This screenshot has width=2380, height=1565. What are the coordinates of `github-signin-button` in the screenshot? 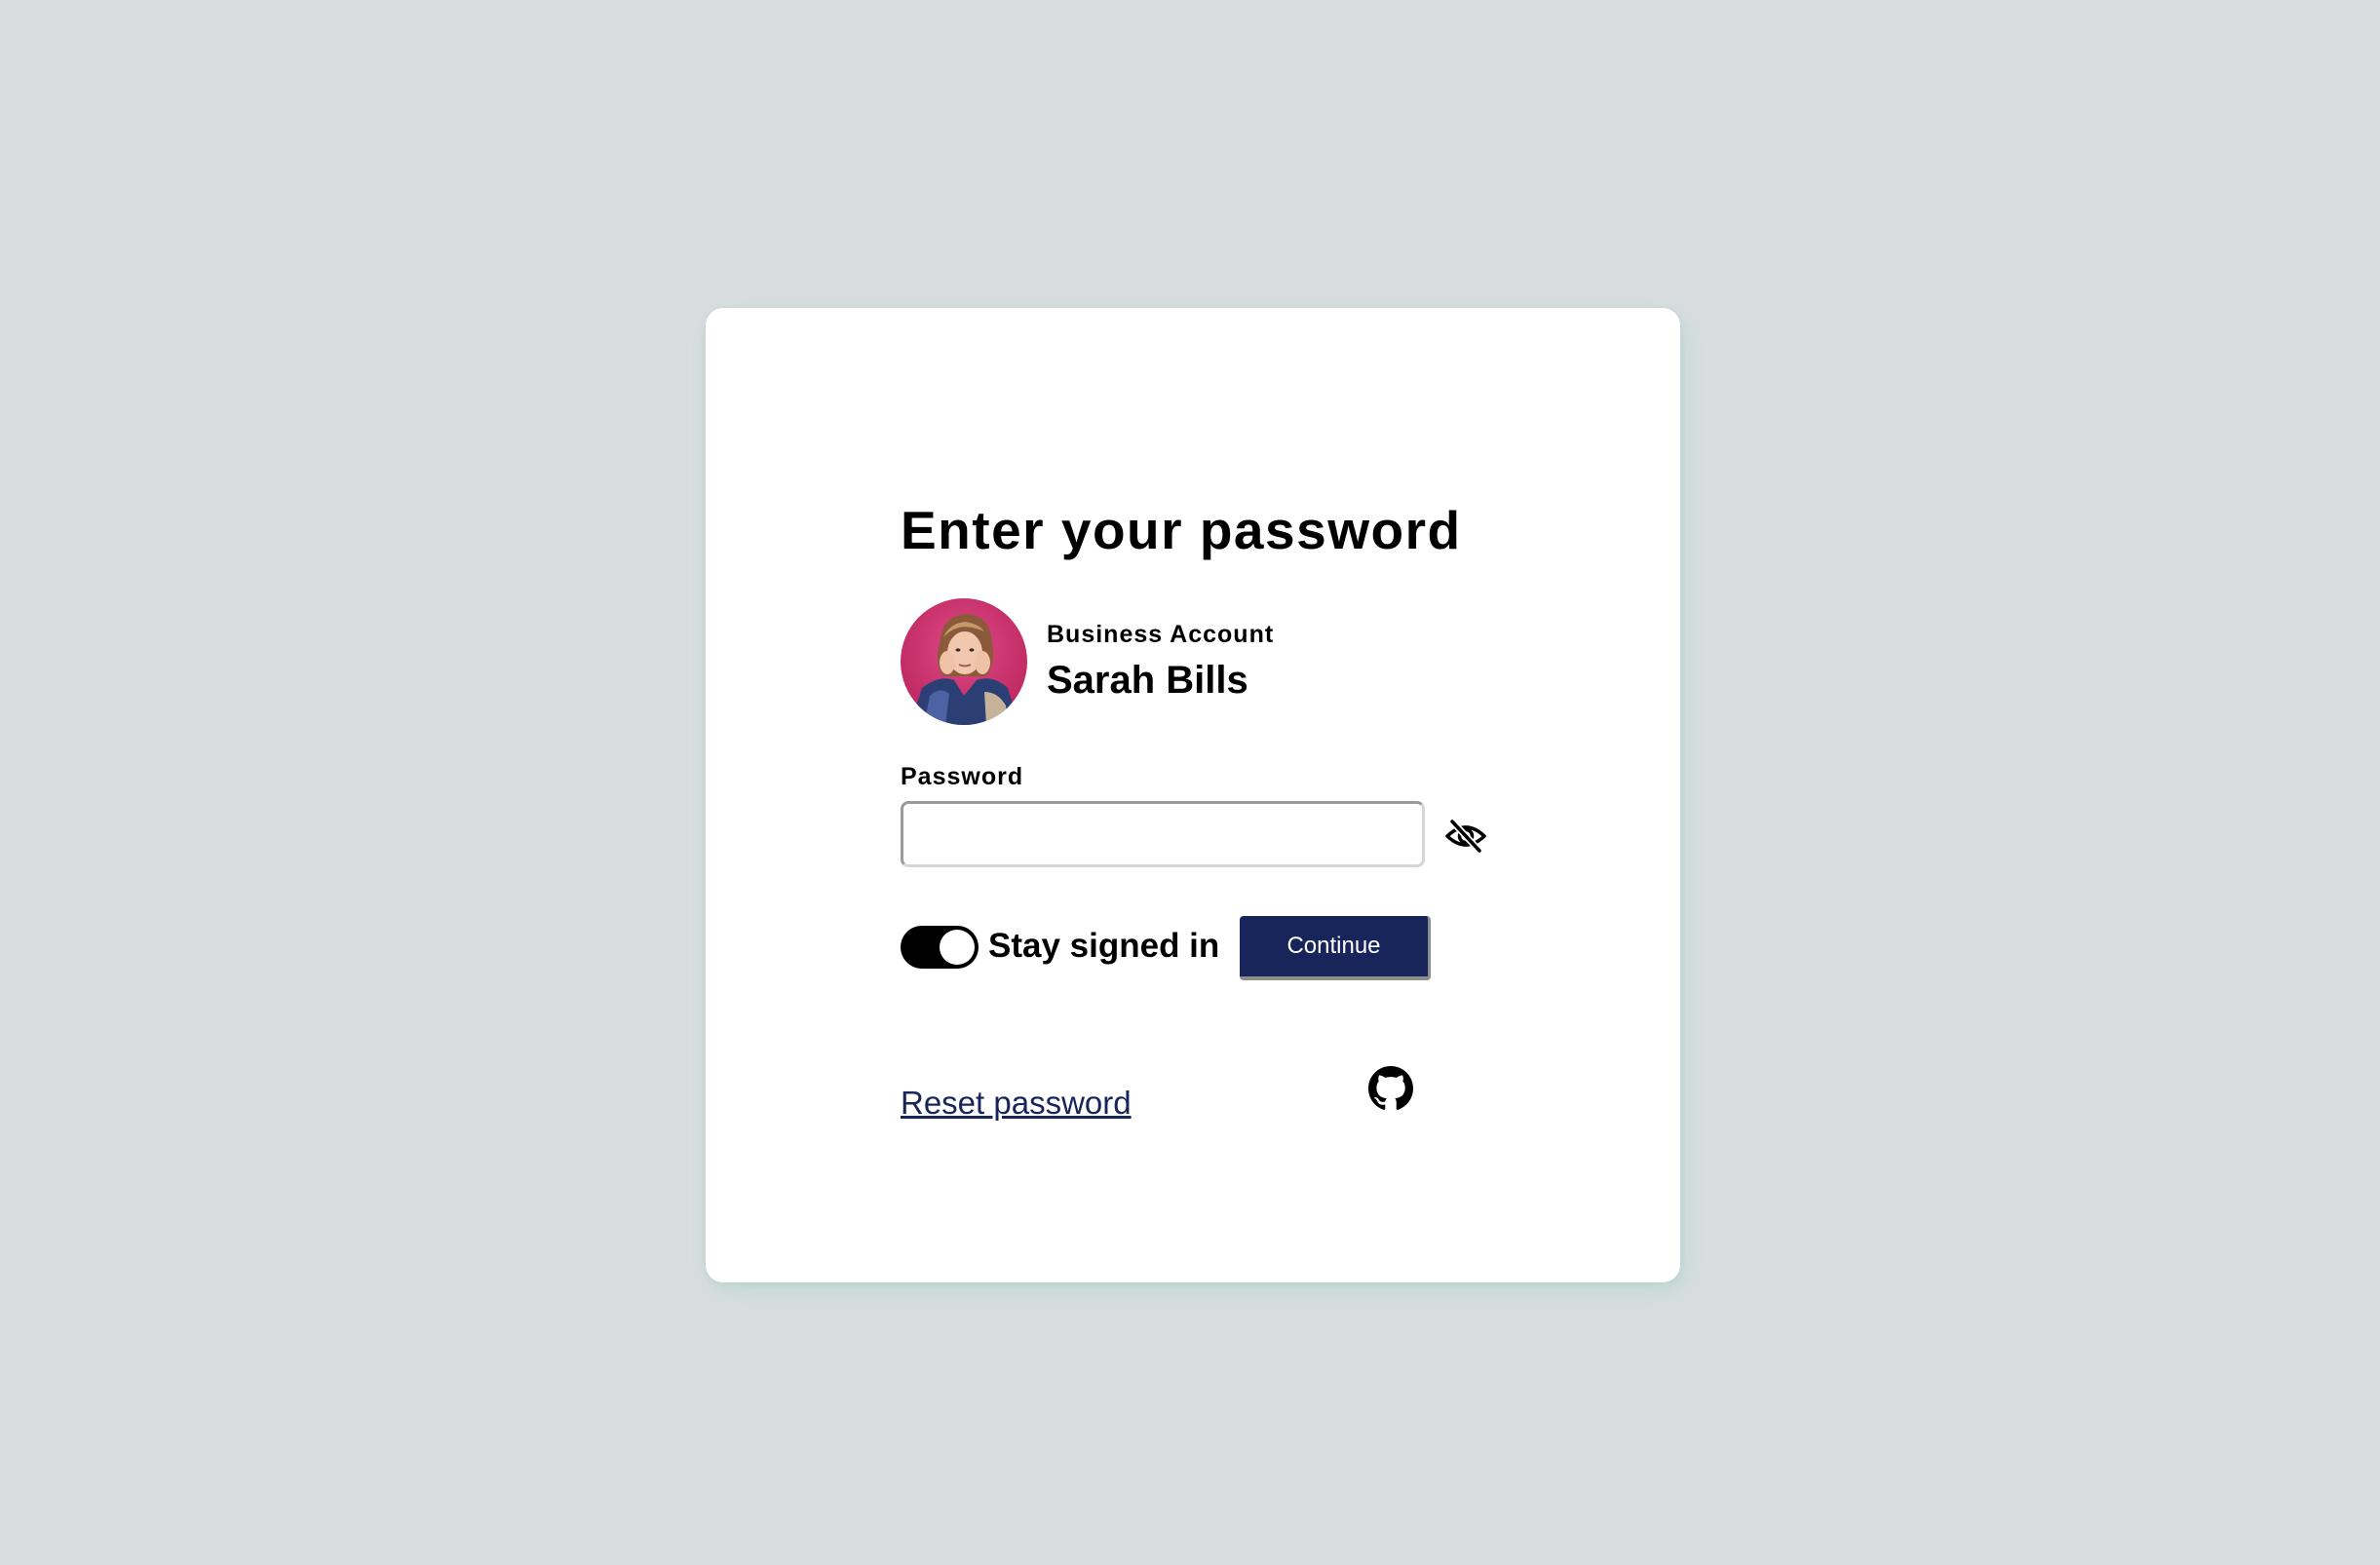 It's located at (1390, 1088).